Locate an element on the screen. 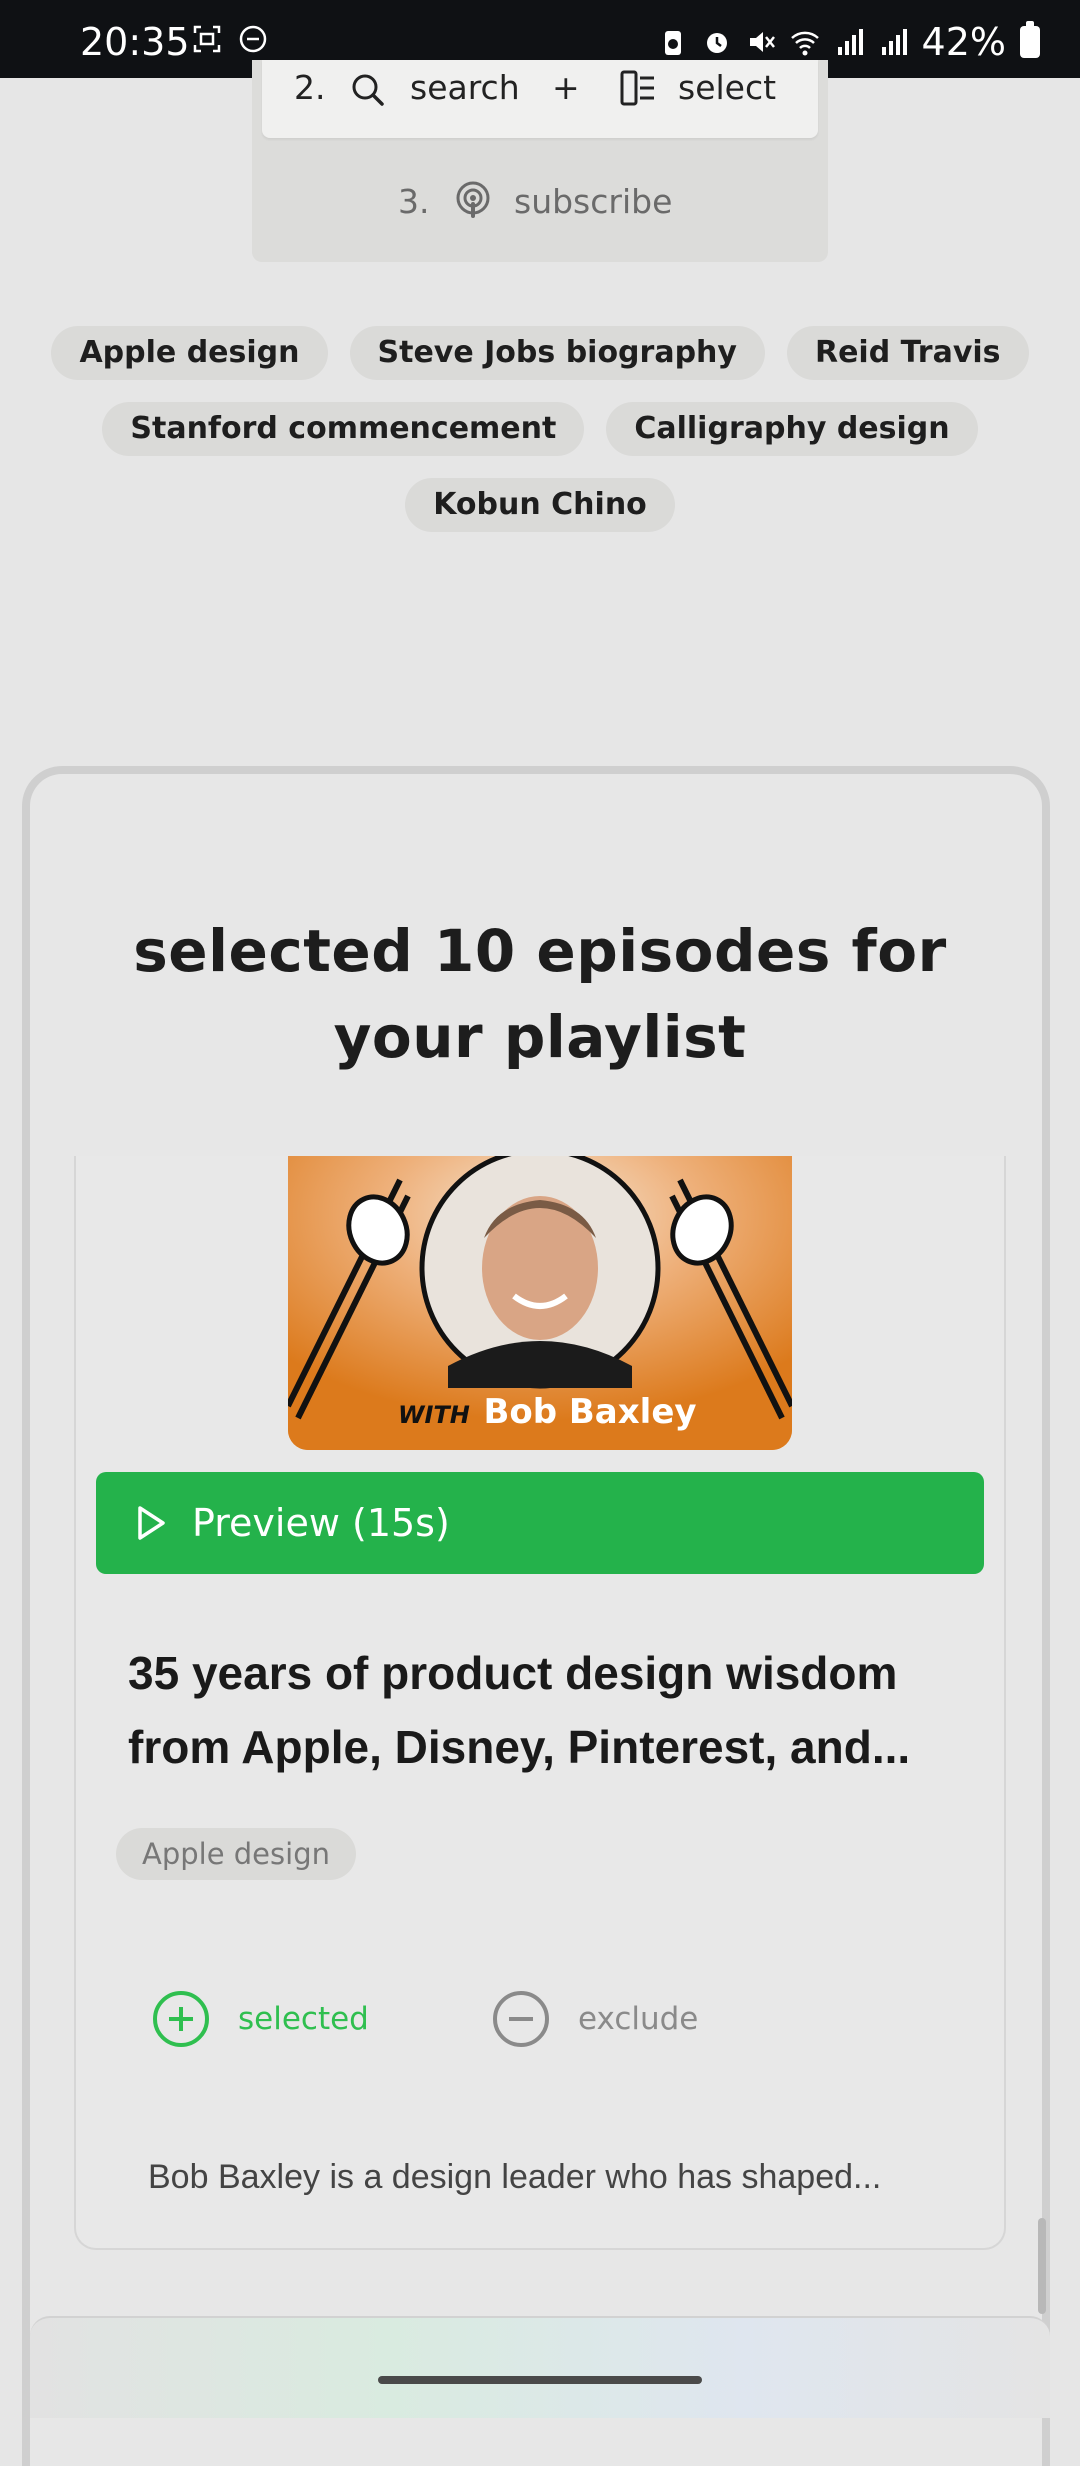  mute-icon is located at coordinates (762, 42).